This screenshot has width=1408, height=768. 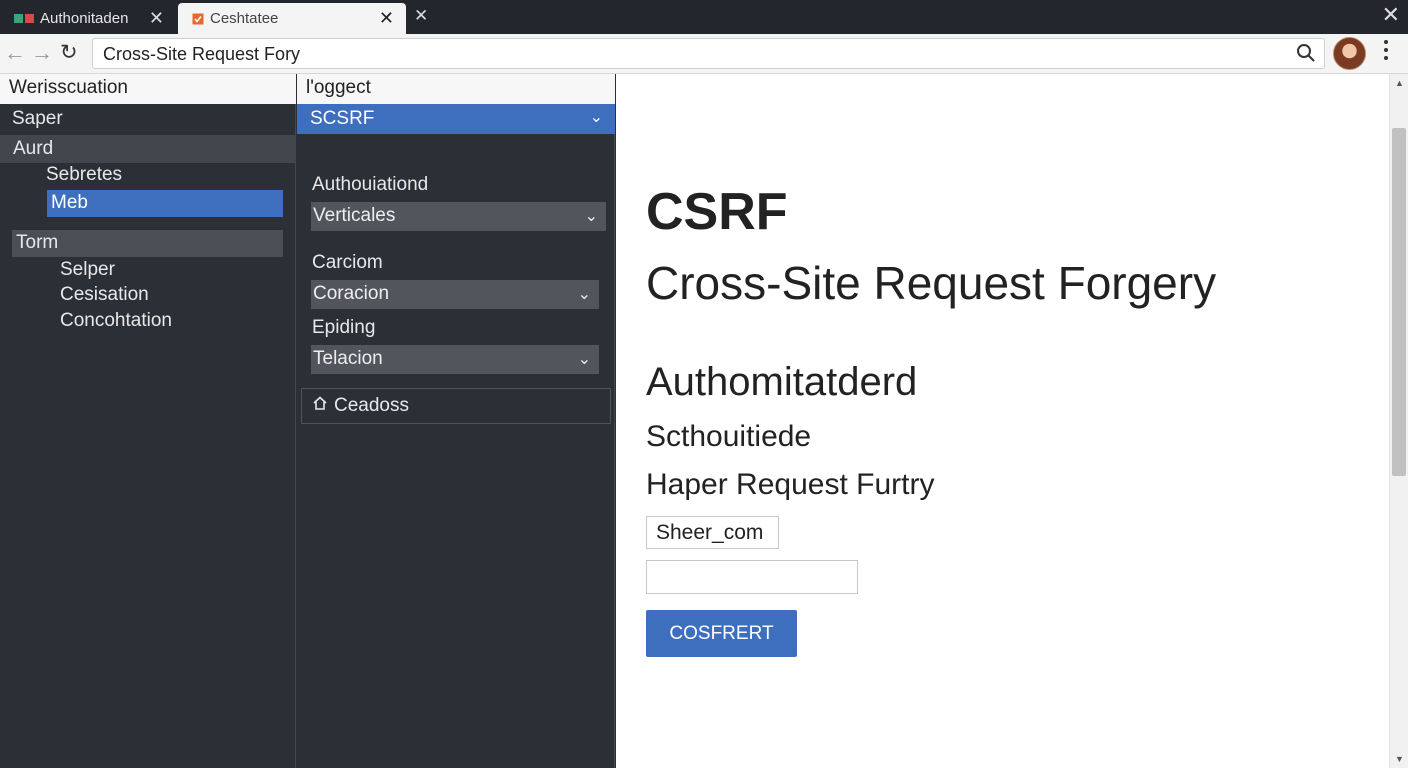 What do you see at coordinates (729, 436) in the screenshot?
I see `section-text: Scthouitiede` at bounding box center [729, 436].